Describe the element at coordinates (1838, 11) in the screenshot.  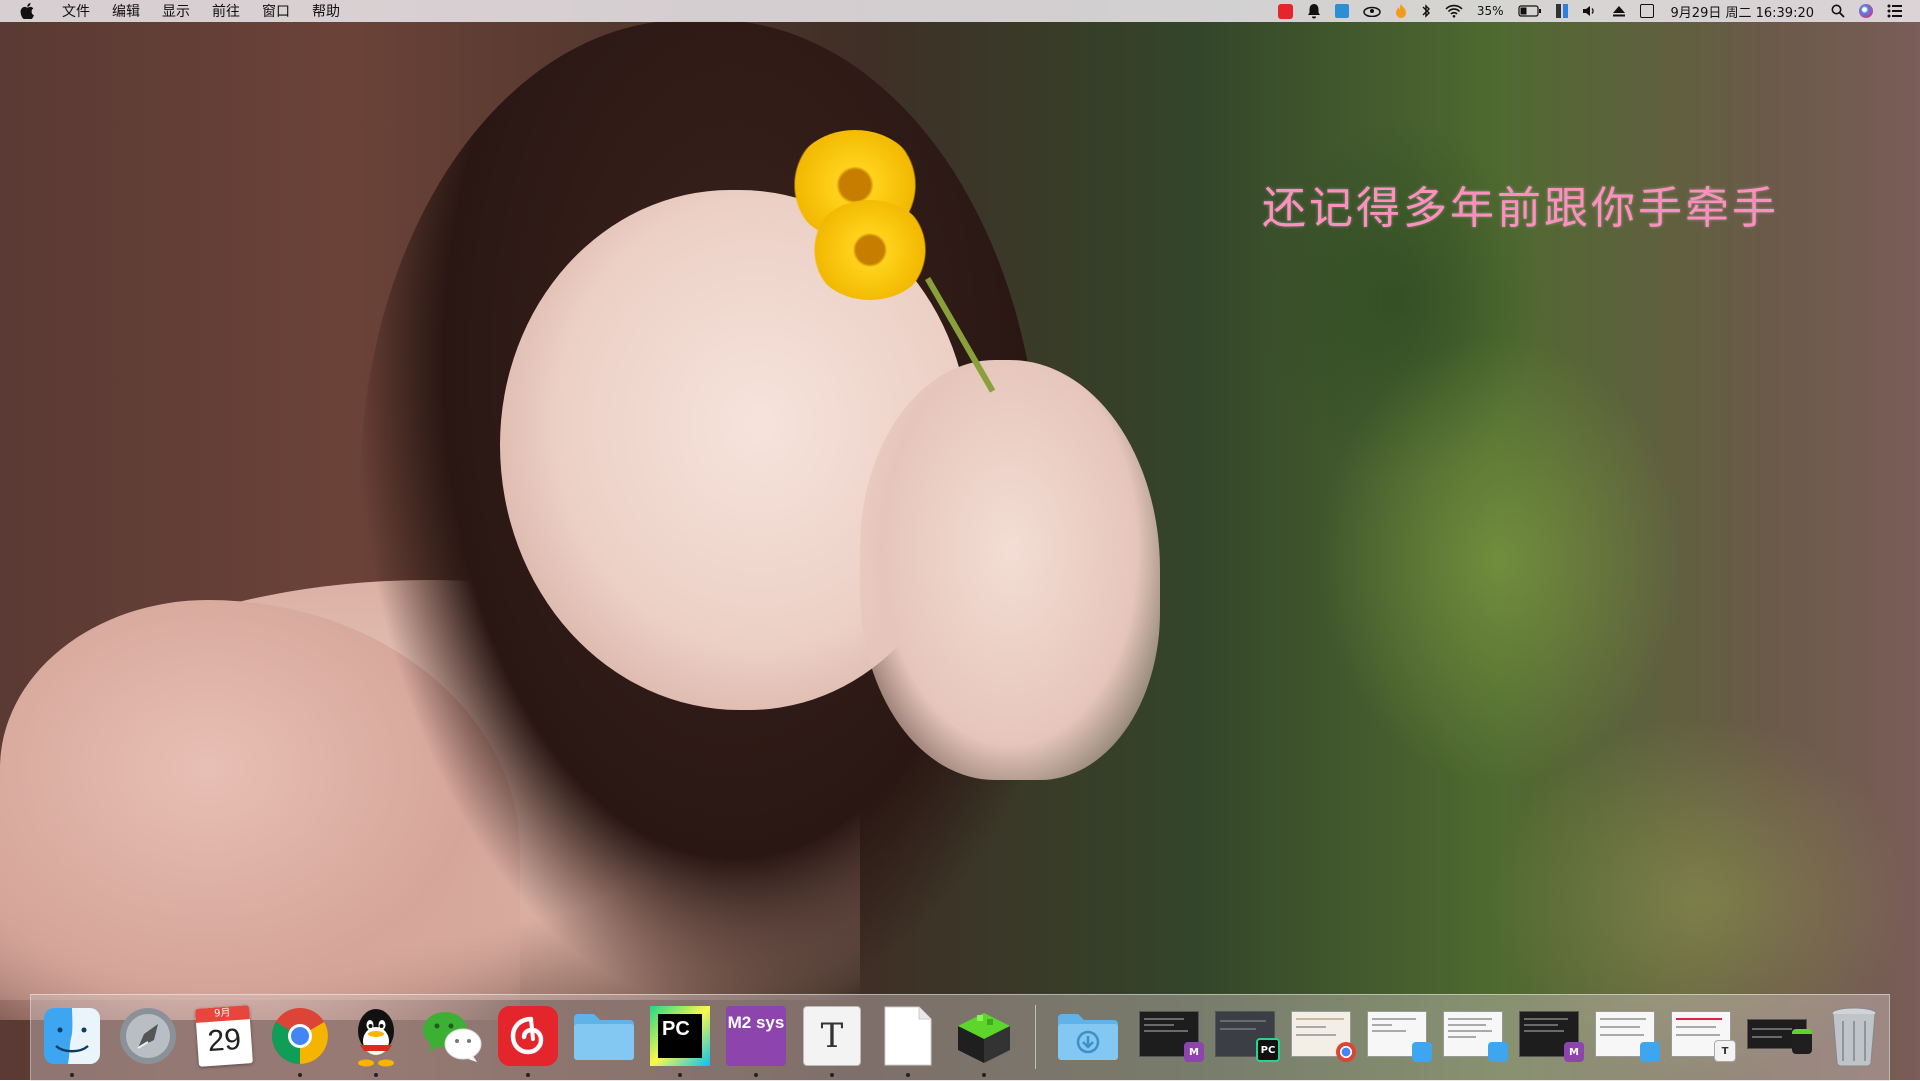
I see `search-icon` at that location.